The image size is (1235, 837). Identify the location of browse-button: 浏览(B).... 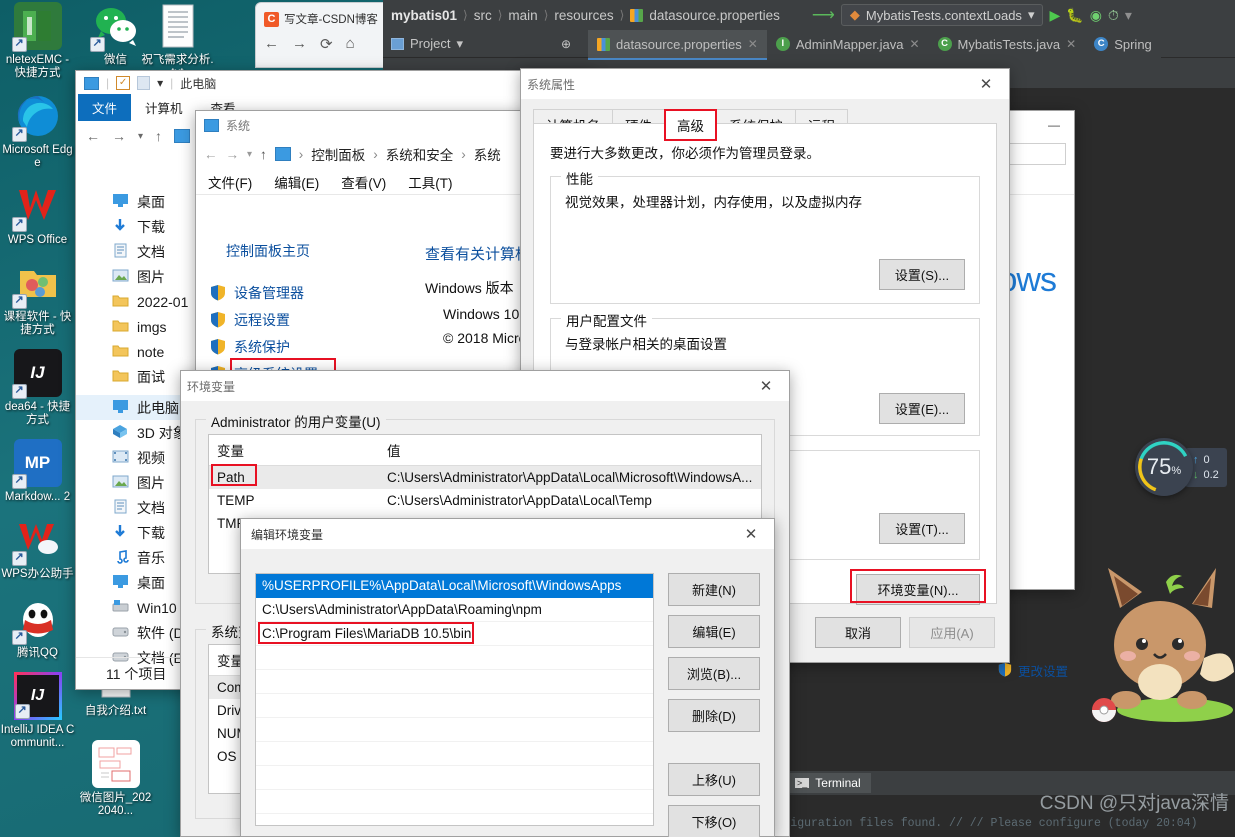
(714, 673).